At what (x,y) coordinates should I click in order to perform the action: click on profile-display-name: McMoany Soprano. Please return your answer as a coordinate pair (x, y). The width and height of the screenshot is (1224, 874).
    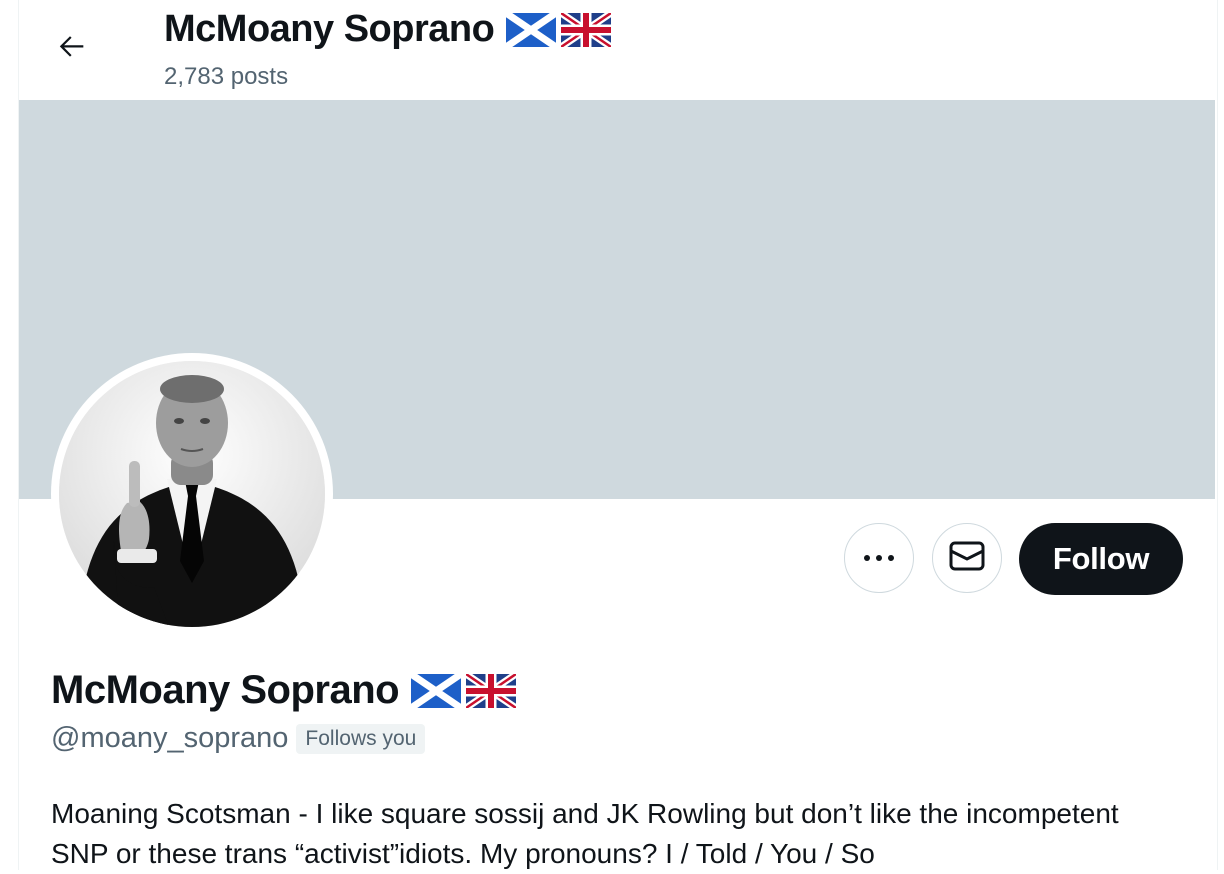
    Looking at the image, I should click on (284, 690).